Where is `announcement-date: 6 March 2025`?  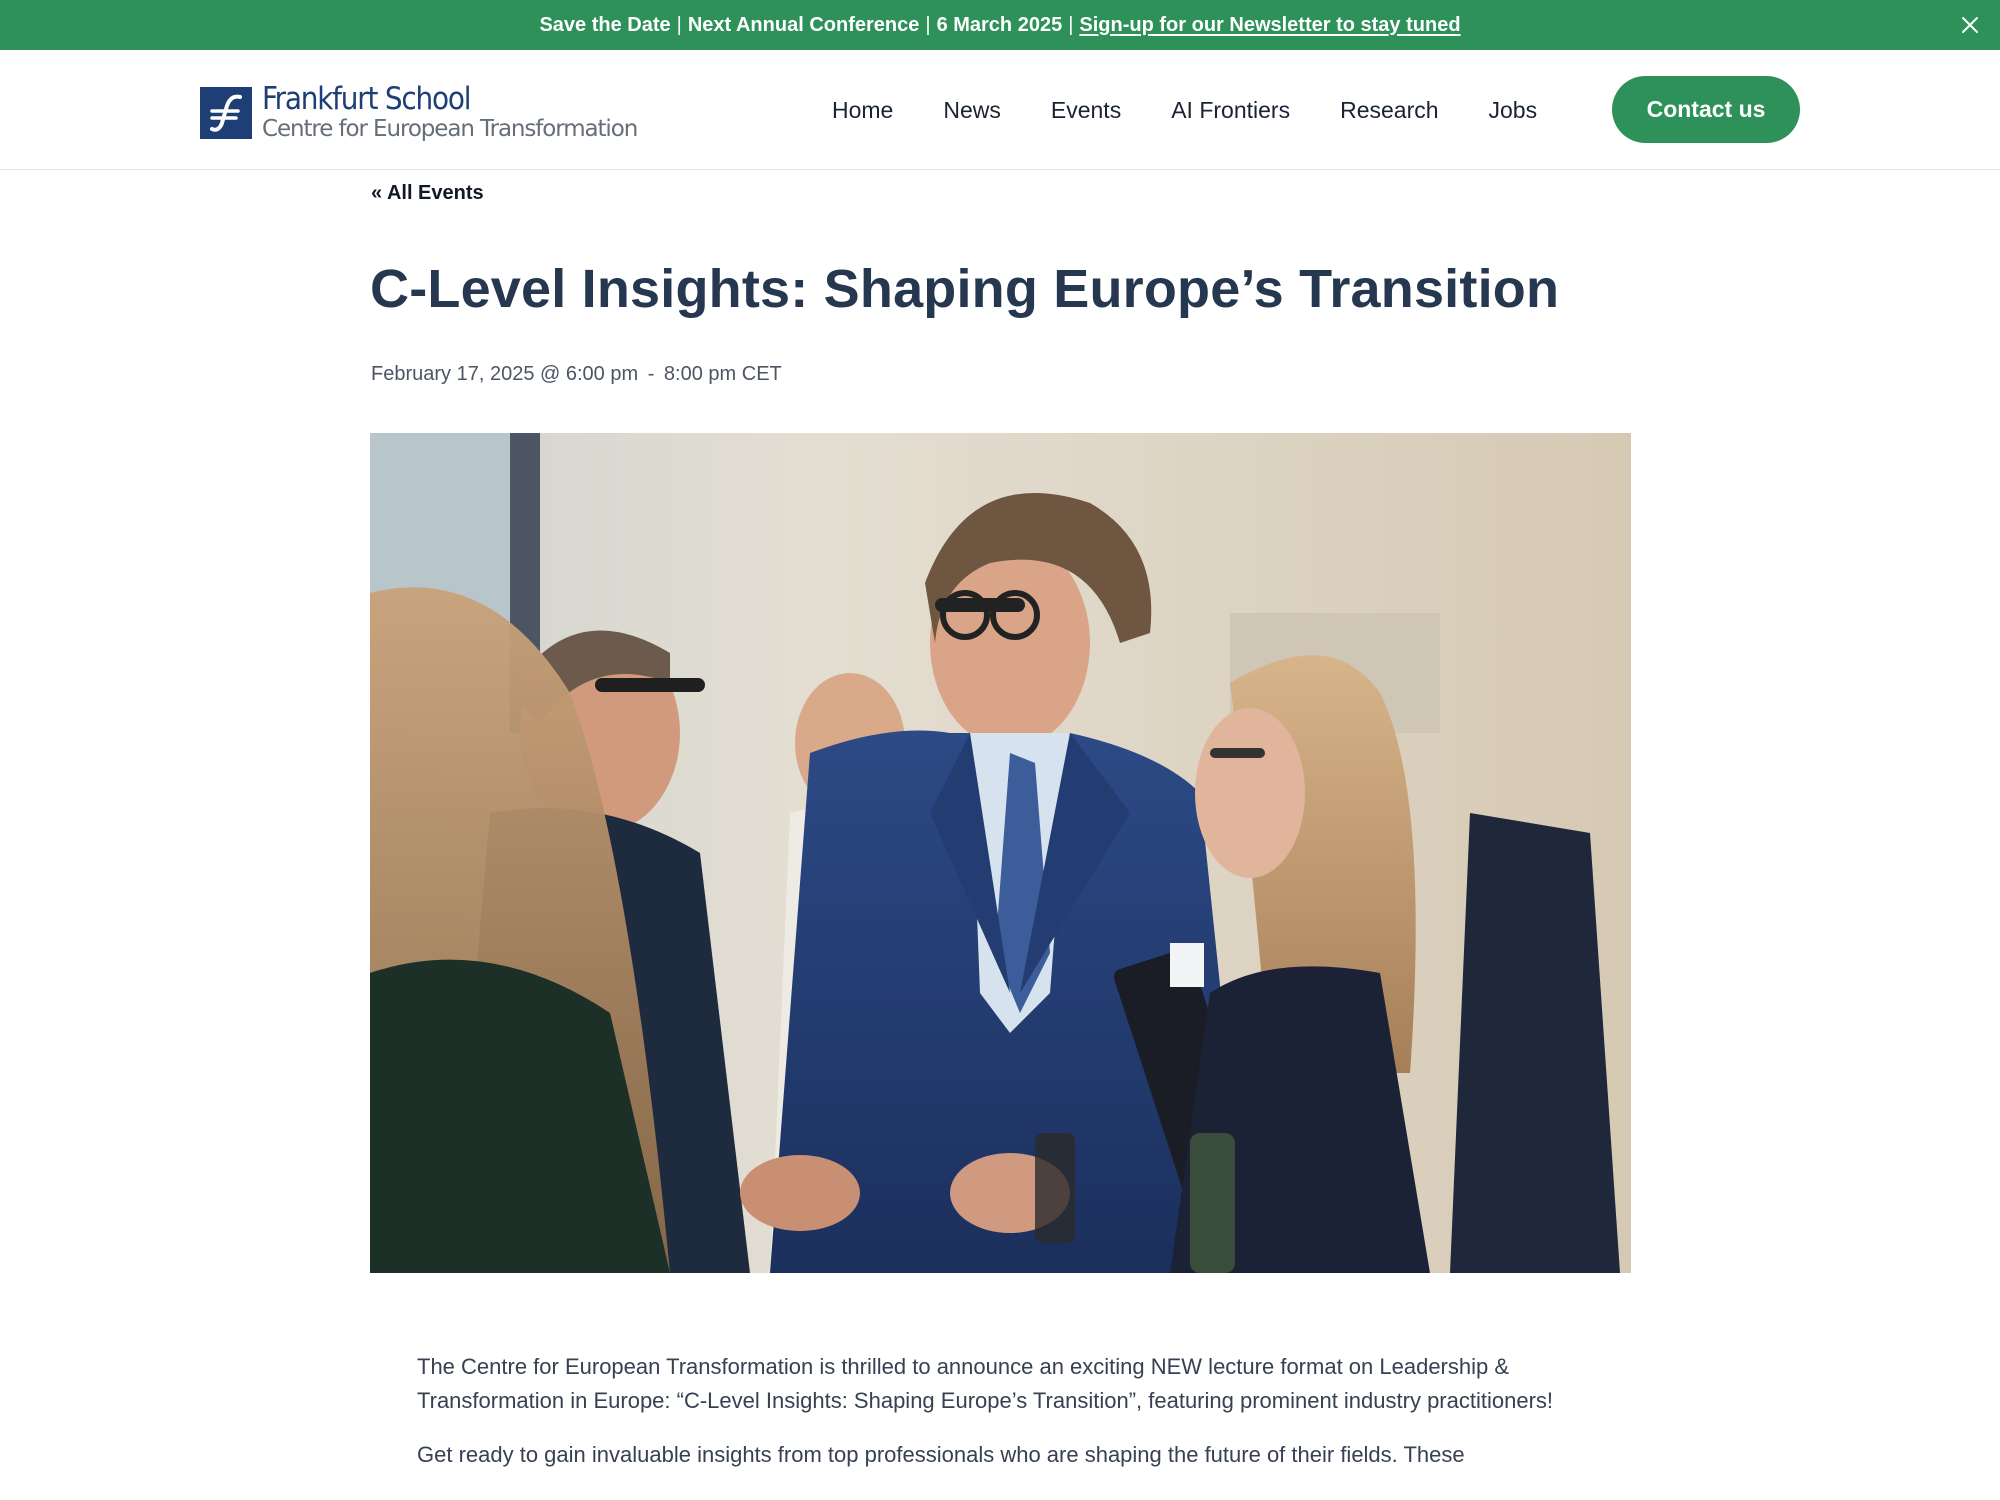
announcement-date: 6 March 2025 is located at coordinates (999, 24).